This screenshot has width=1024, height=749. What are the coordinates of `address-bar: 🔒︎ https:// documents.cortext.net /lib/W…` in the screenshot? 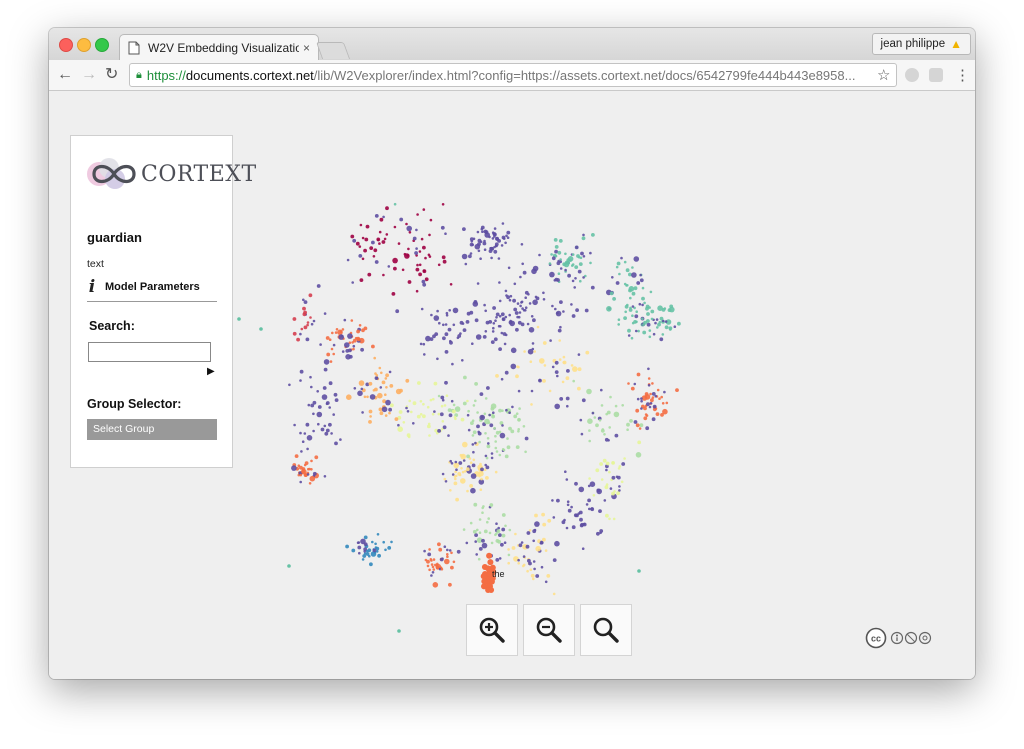 It's located at (513, 75).